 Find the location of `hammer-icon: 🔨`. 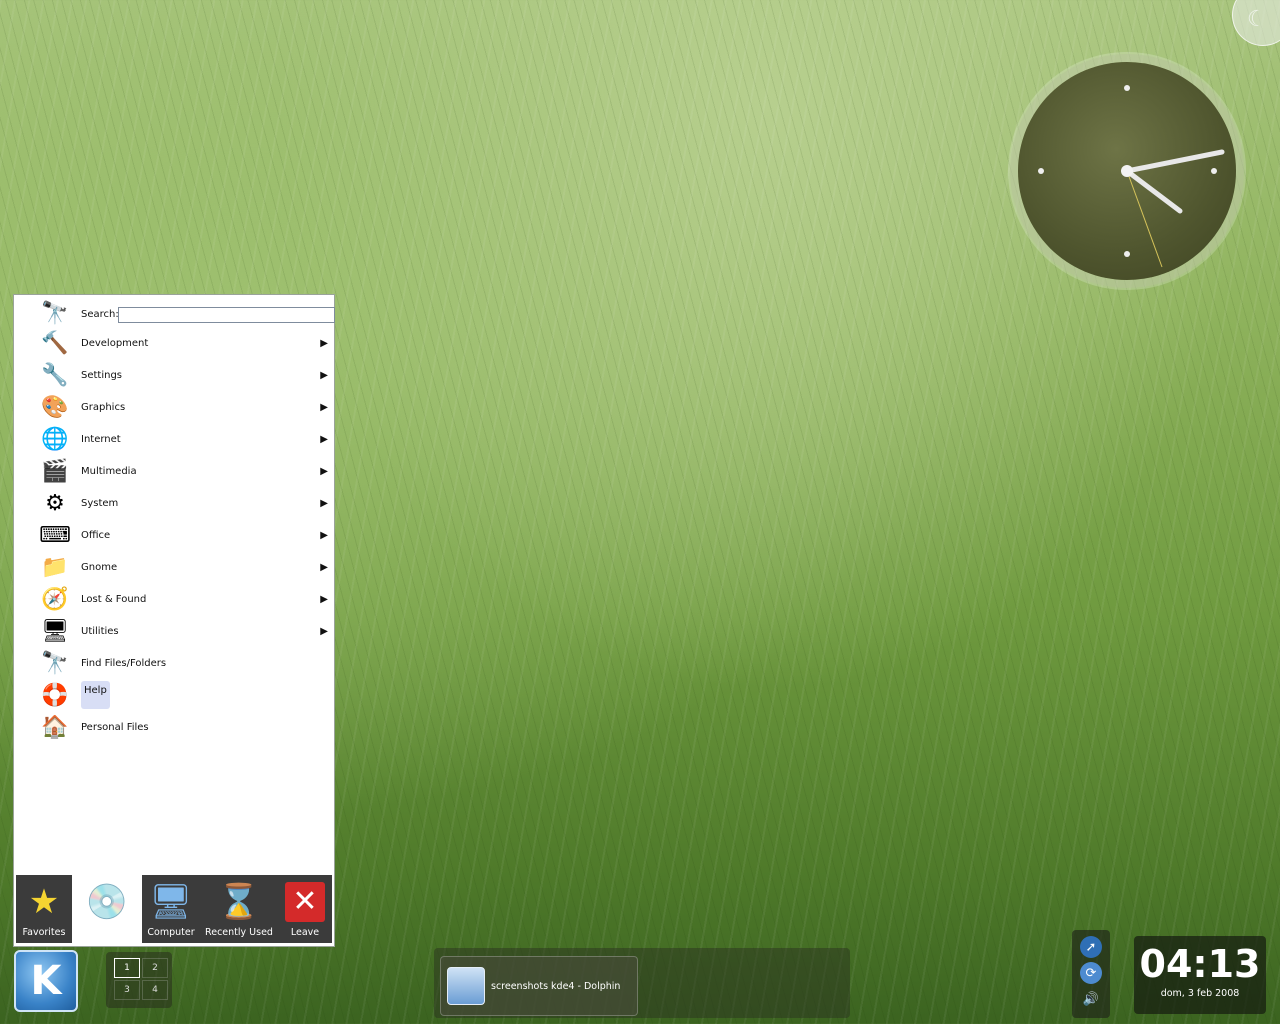

hammer-icon: 🔨 is located at coordinates (55, 343).